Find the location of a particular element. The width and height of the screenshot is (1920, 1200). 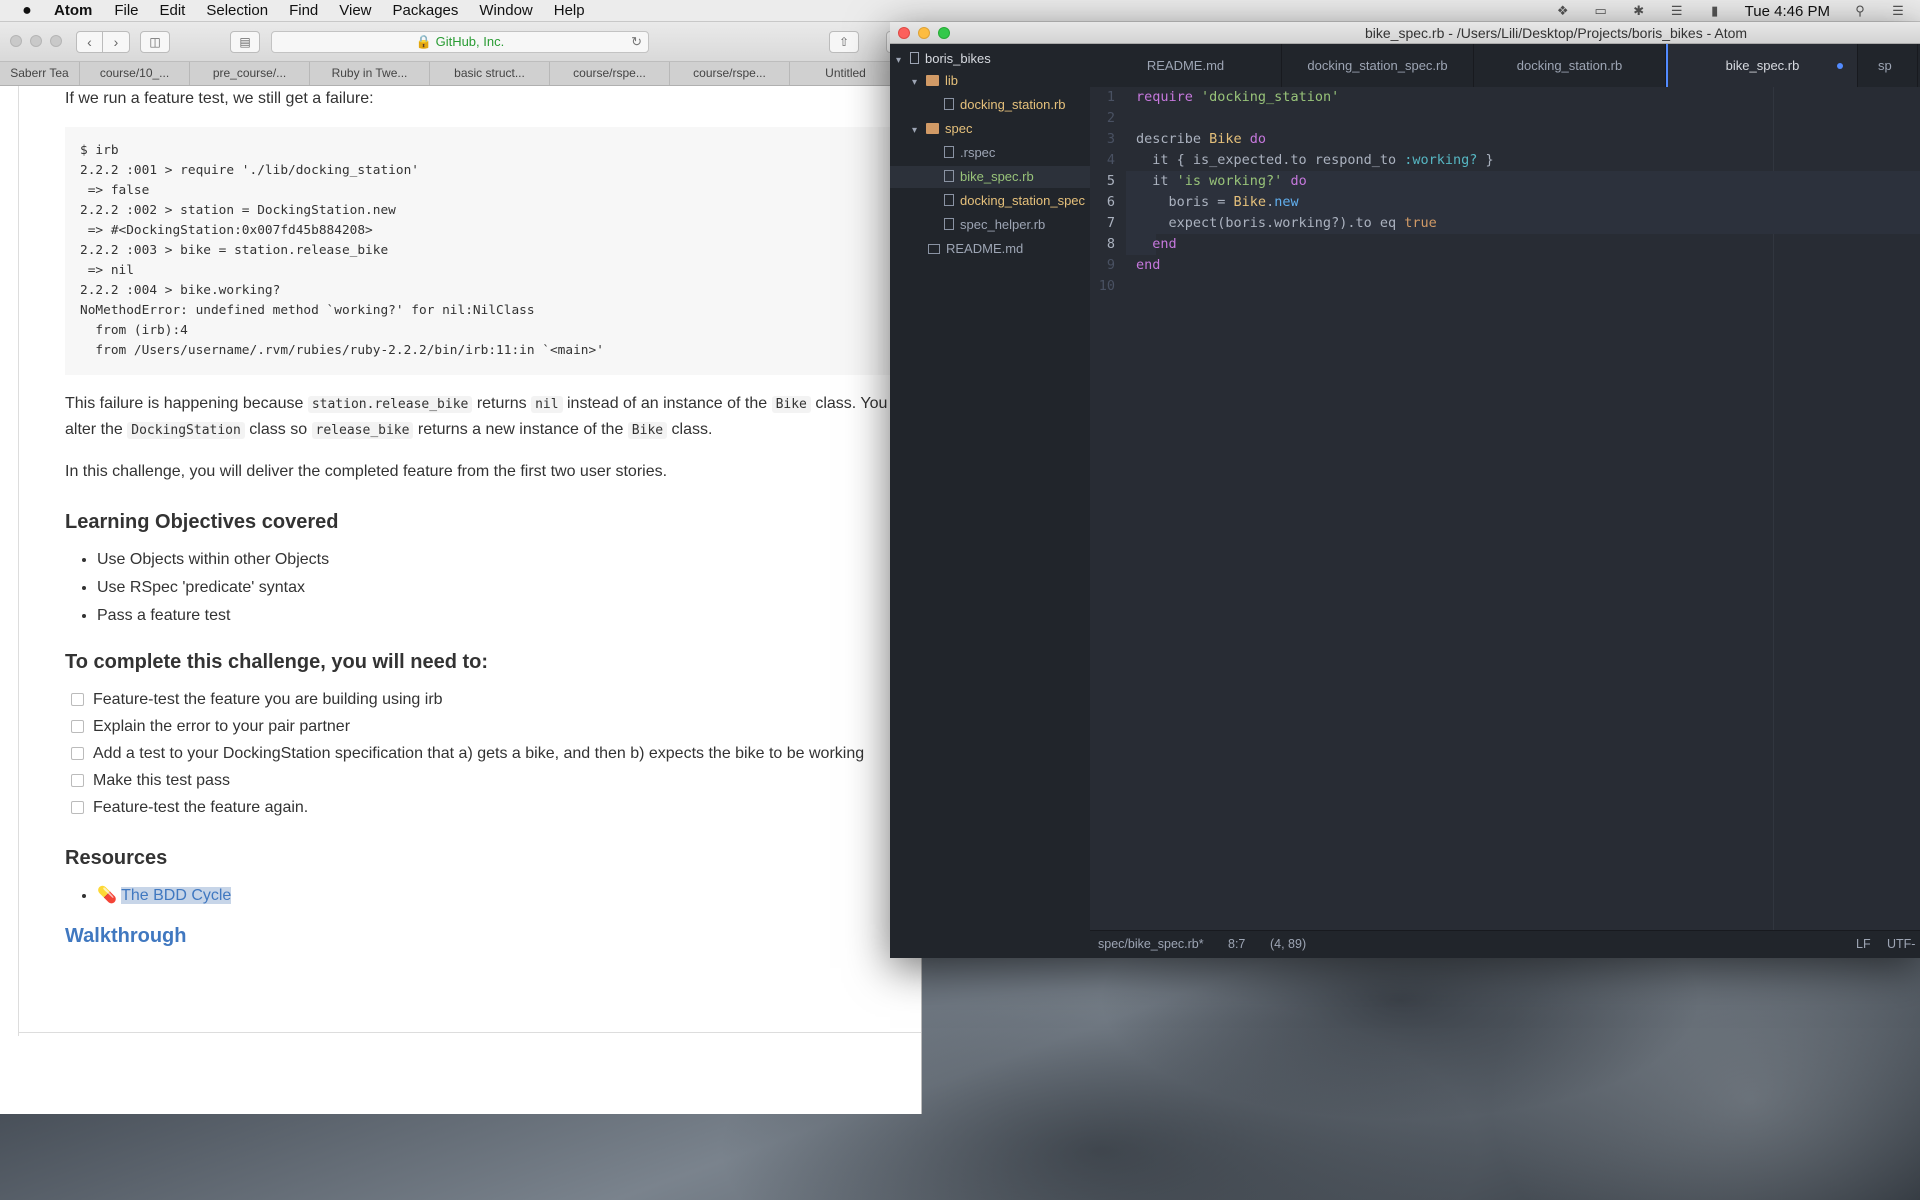

menu-selection: Selection is located at coordinates (237, 10).